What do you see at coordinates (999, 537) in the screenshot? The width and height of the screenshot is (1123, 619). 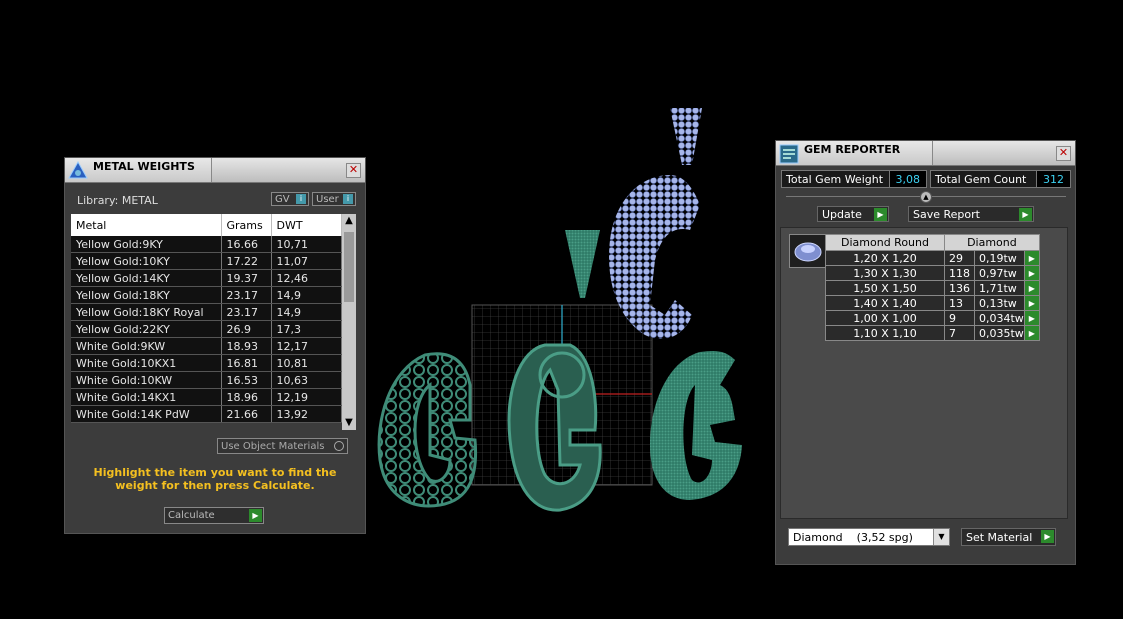 I see `set-material-label: Set Material` at bounding box center [999, 537].